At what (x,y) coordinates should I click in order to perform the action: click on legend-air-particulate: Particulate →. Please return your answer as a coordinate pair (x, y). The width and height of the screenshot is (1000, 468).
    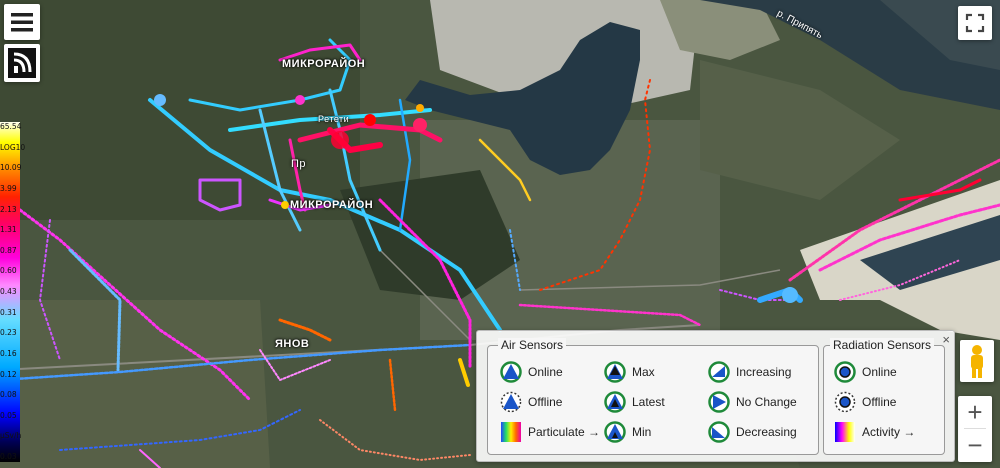
    Looking at the image, I should click on (550, 432).